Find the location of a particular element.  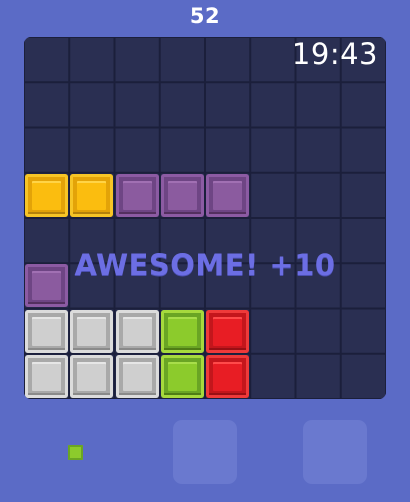

timer-label: 19:43 is located at coordinates (334, 54).